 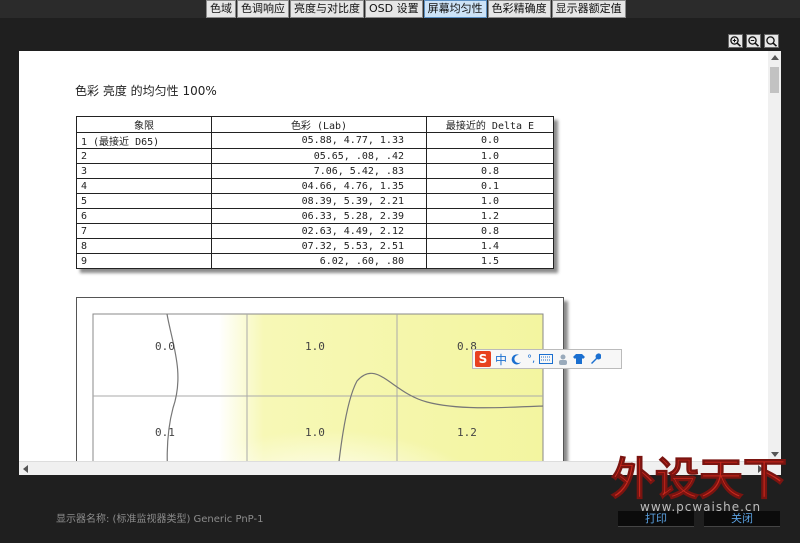 What do you see at coordinates (774, 80) in the screenshot?
I see `vertical-scroll-thumb` at bounding box center [774, 80].